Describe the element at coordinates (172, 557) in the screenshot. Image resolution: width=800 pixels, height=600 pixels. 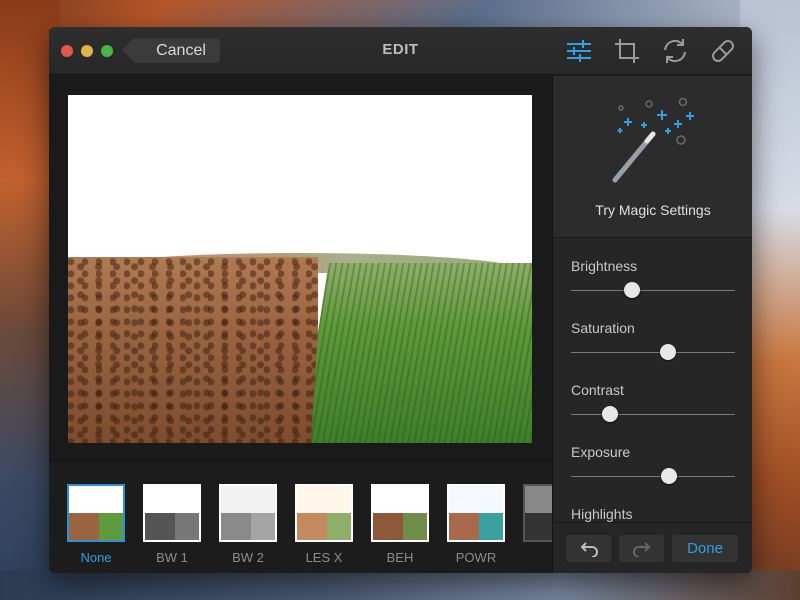
I see `filter-label: BW 1` at that location.